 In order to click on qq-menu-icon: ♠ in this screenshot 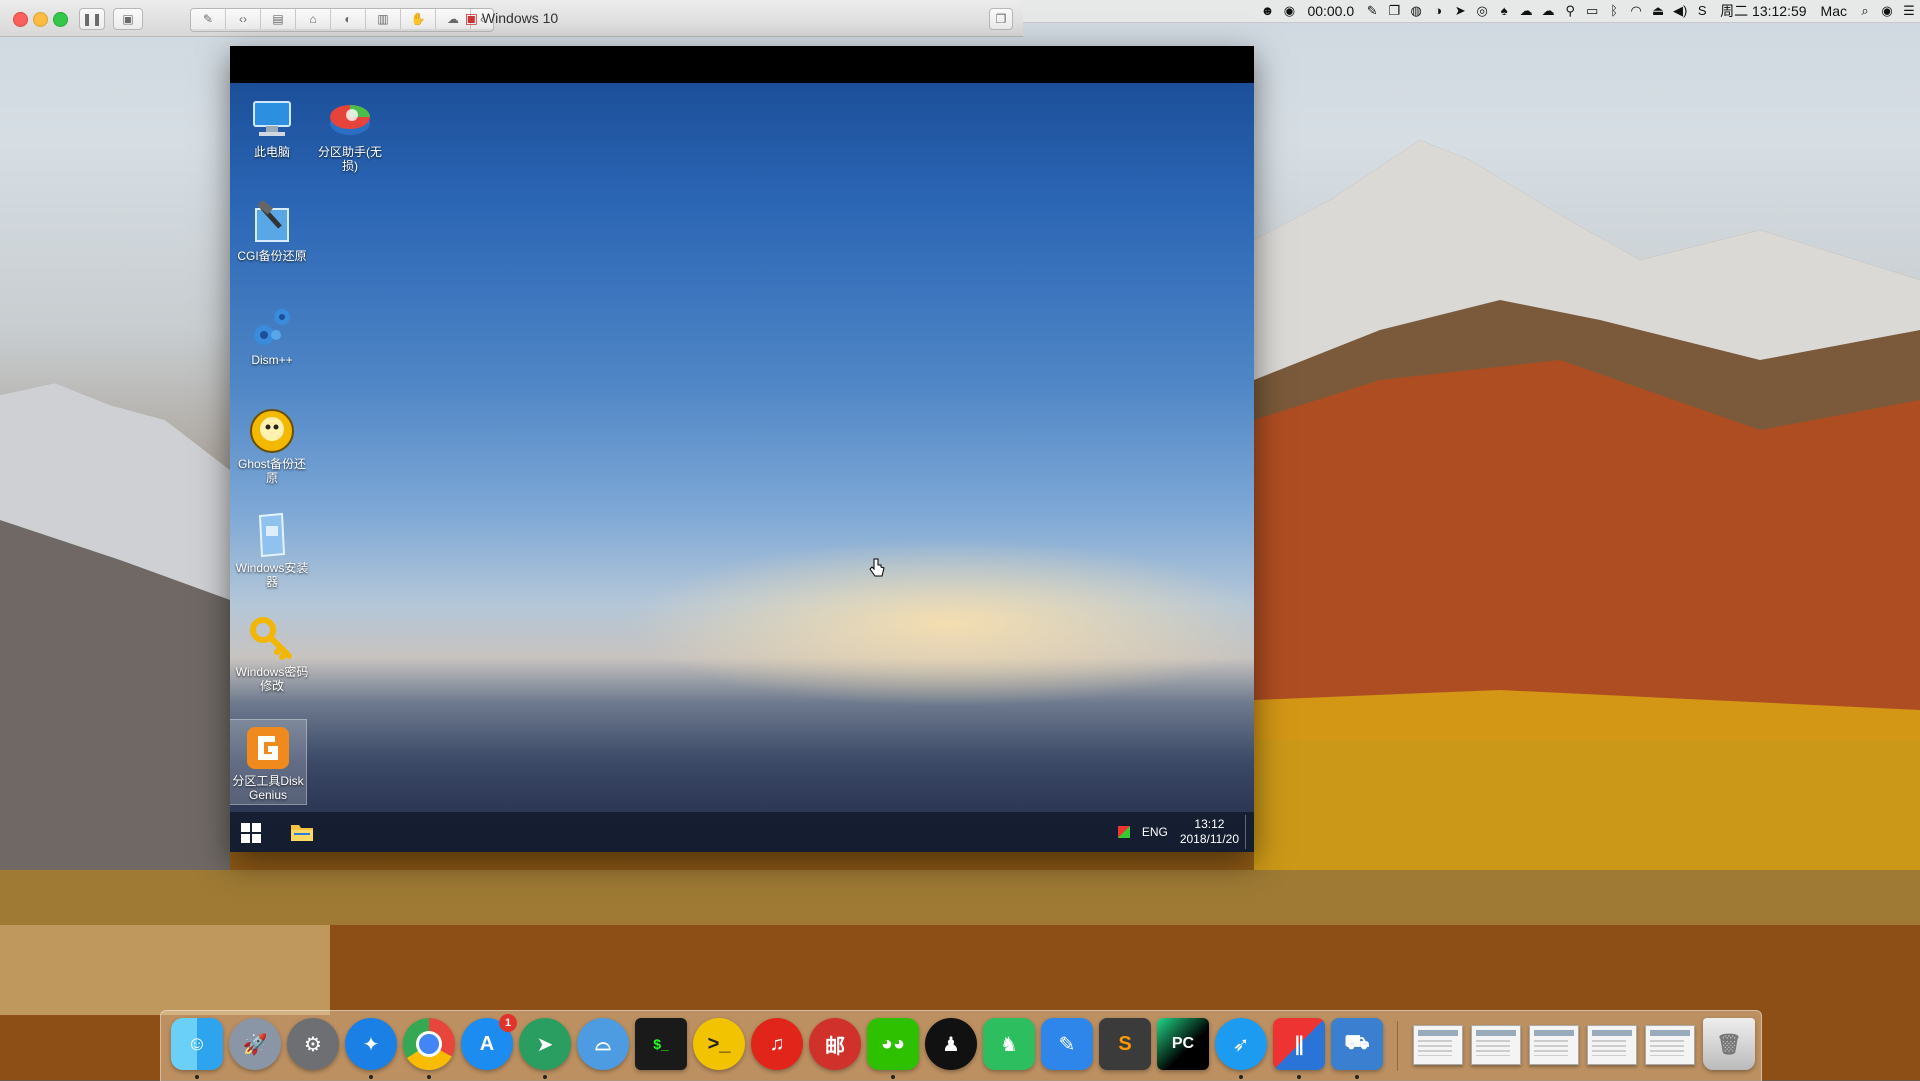, I will do `click(1504, 11)`.